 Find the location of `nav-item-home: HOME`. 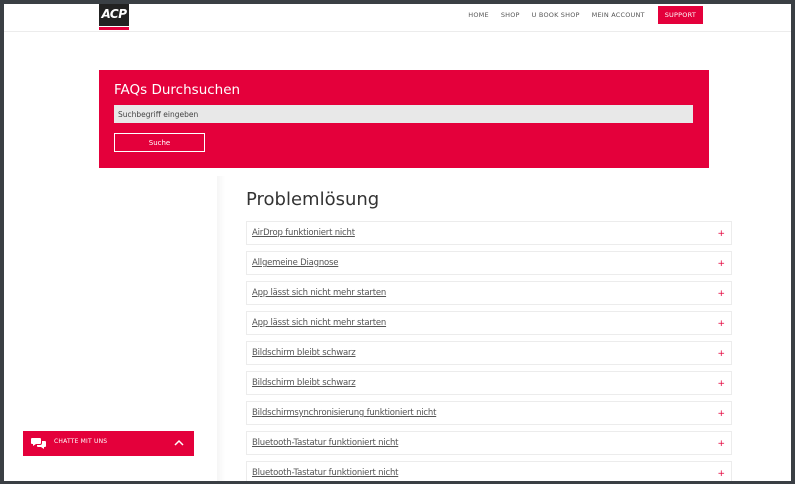

nav-item-home: HOME is located at coordinates (478, 15).